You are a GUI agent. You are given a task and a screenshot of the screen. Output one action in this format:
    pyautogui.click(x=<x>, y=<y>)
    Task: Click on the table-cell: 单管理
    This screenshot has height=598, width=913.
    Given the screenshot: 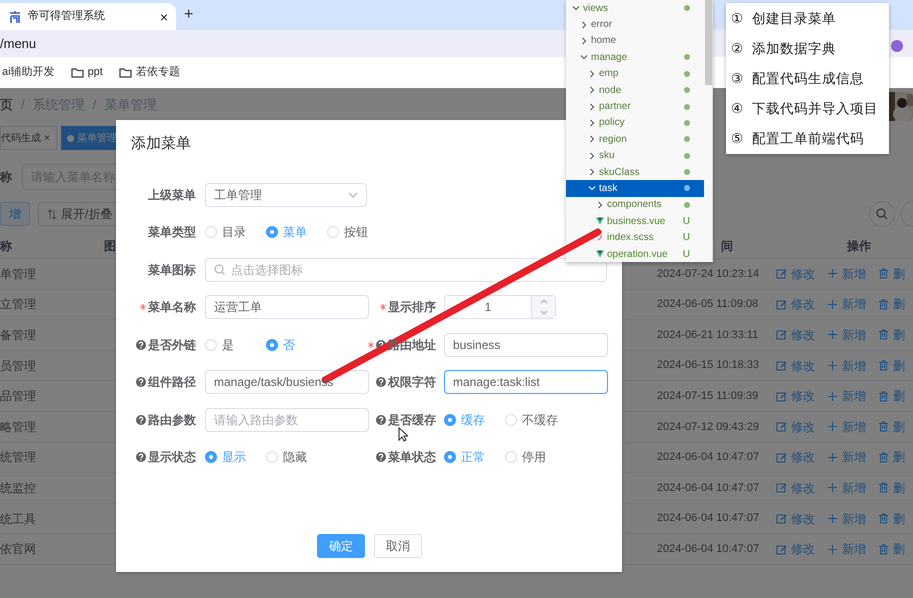 What is the action you would take?
    pyautogui.click(x=18, y=273)
    